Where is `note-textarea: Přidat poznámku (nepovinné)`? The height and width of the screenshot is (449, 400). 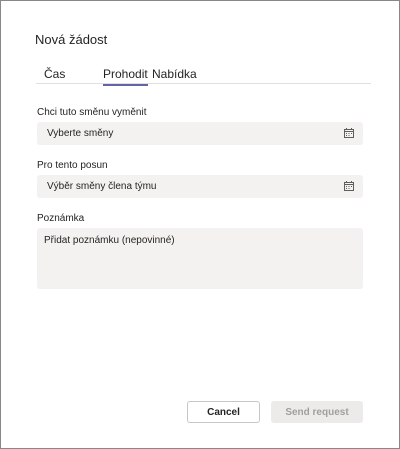
note-textarea: Přidat poznámku (nepovinné) is located at coordinates (200, 258).